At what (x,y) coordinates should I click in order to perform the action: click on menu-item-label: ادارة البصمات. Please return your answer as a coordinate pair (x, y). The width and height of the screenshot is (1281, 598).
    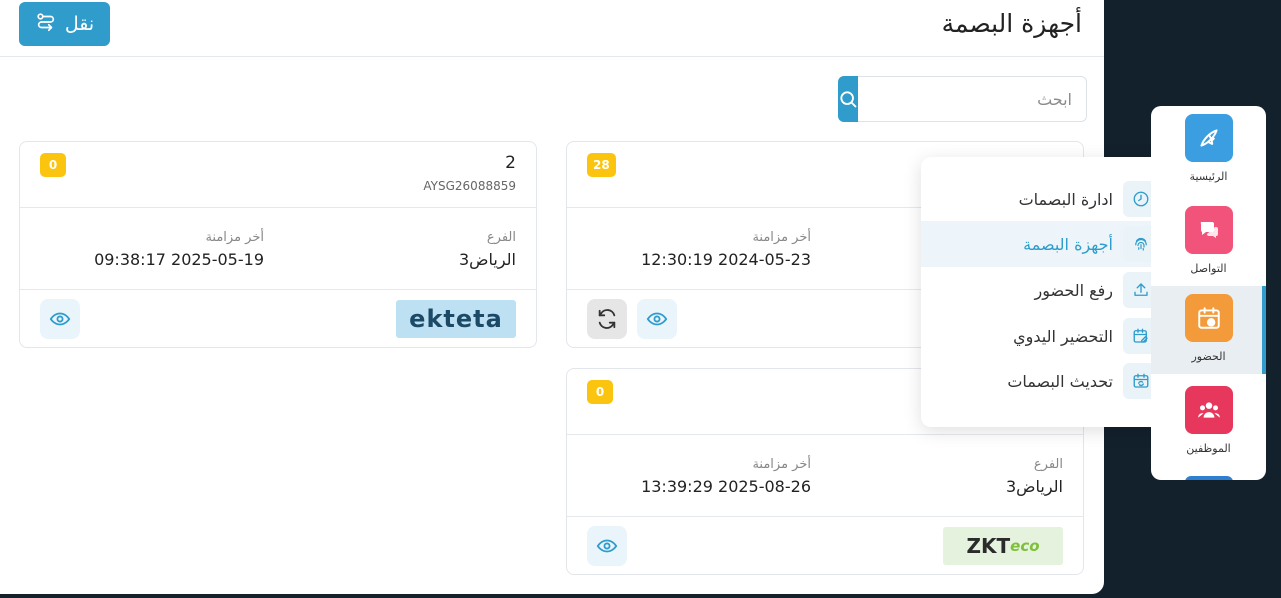
    Looking at the image, I should click on (1065, 199).